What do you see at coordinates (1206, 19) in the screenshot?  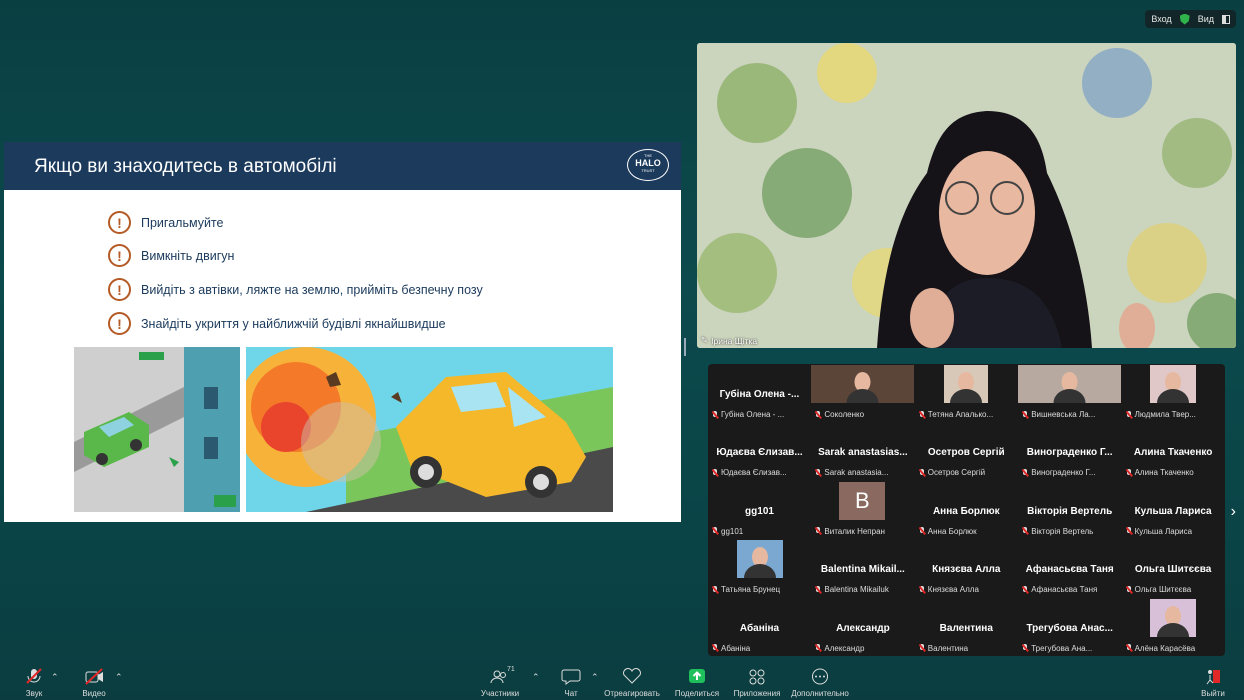 I see `view-button: Вид` at bounding box center [1206, 19].